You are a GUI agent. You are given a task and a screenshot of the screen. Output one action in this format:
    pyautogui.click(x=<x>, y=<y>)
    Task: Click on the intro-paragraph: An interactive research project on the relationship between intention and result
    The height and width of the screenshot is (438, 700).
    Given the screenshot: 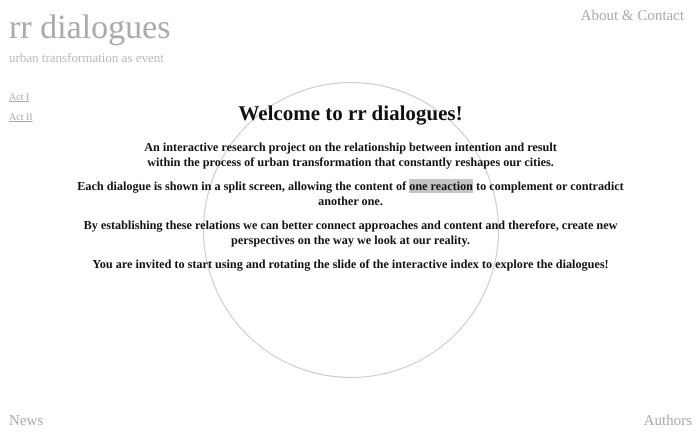 What is the action you would take?
    pyautogui.click(x=350, y=147)
    